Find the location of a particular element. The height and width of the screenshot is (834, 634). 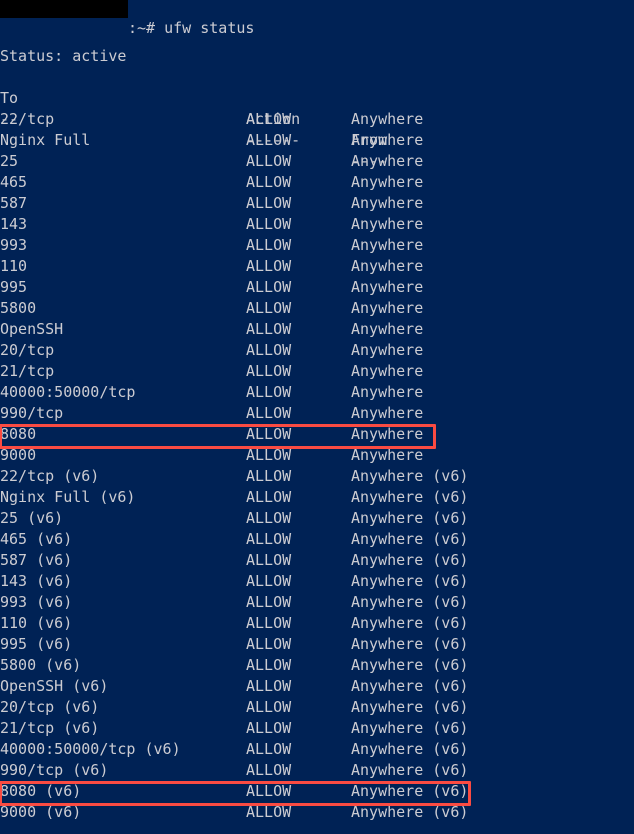

table-row: 22/tcp (v6) ALLOW Anywhere (v6) is located at coordinates (317, 476).